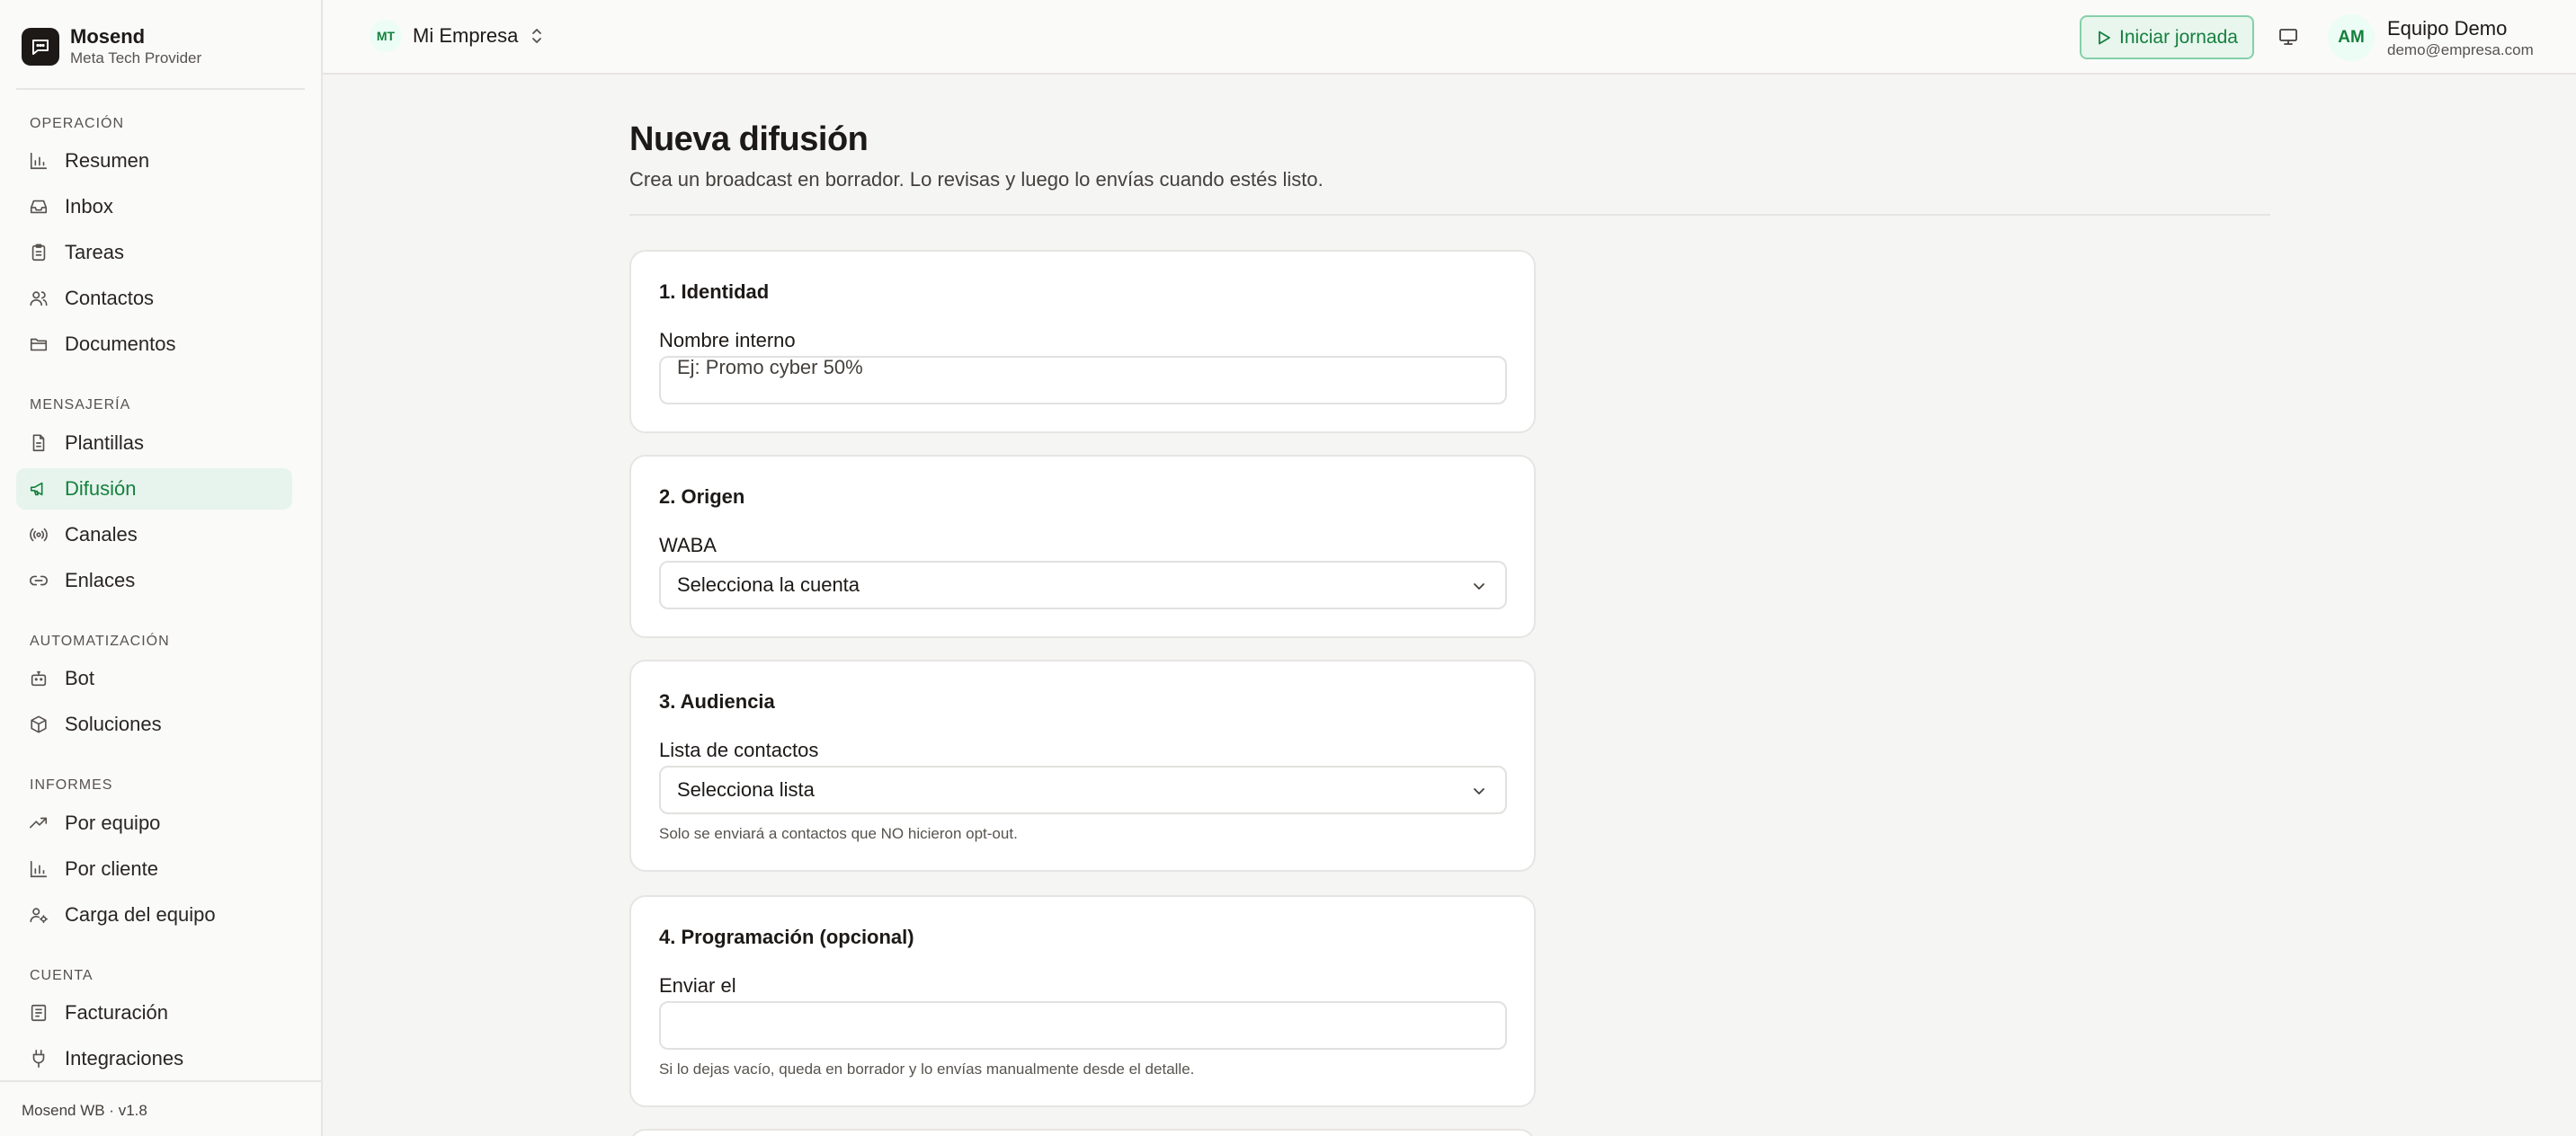 This screenshot has width=2576, height=1136. What do you see at coordinates (101, 580) in the screenshot?
I see `sidebar-item-label: Enlaces` at bounding box center [101, 580].